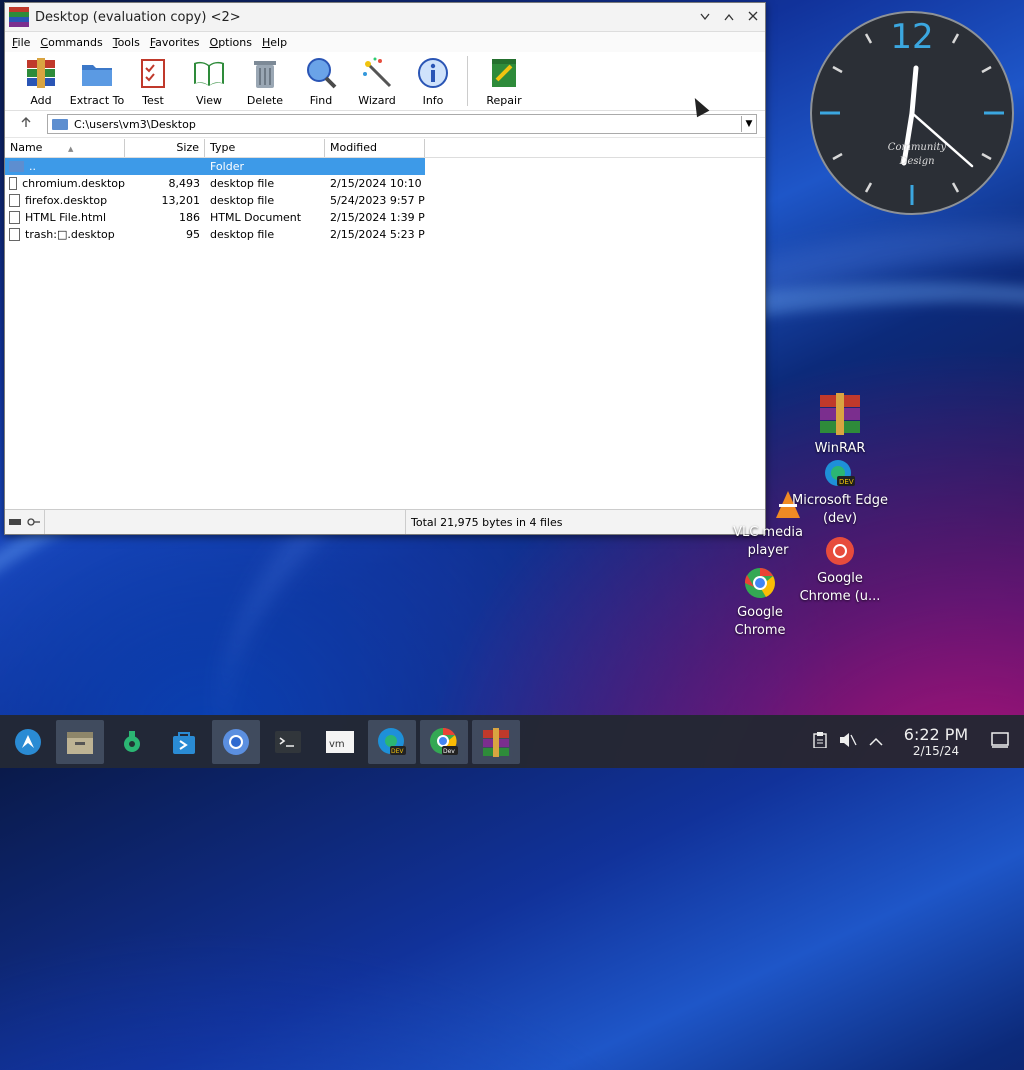 The image size is (1024, 1070). I want to click on terminal-icon, so click(288, 741).